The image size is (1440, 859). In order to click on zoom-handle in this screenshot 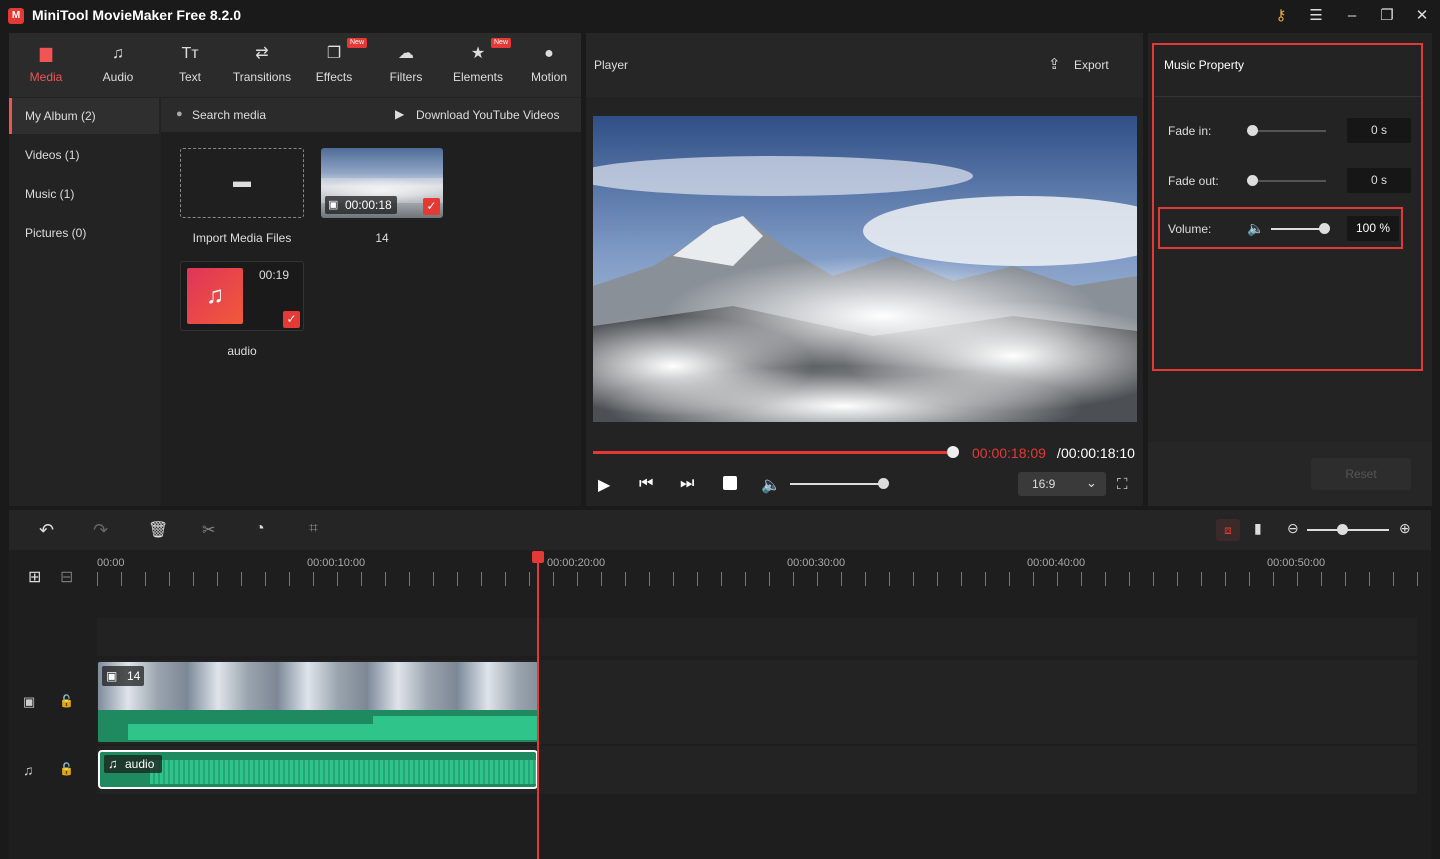, I will do `click(1342, 529)`.